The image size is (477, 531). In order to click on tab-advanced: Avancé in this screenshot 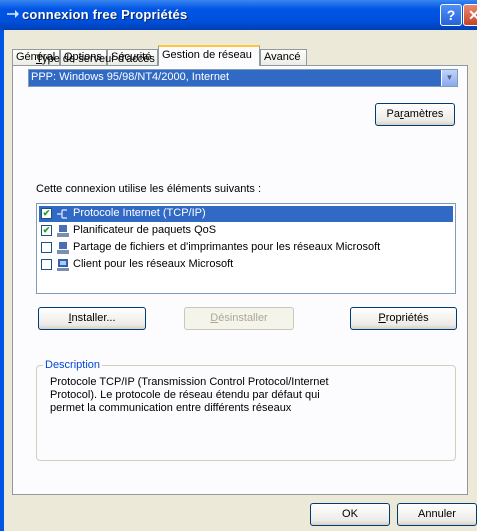, I will do `click(283, 57)`.